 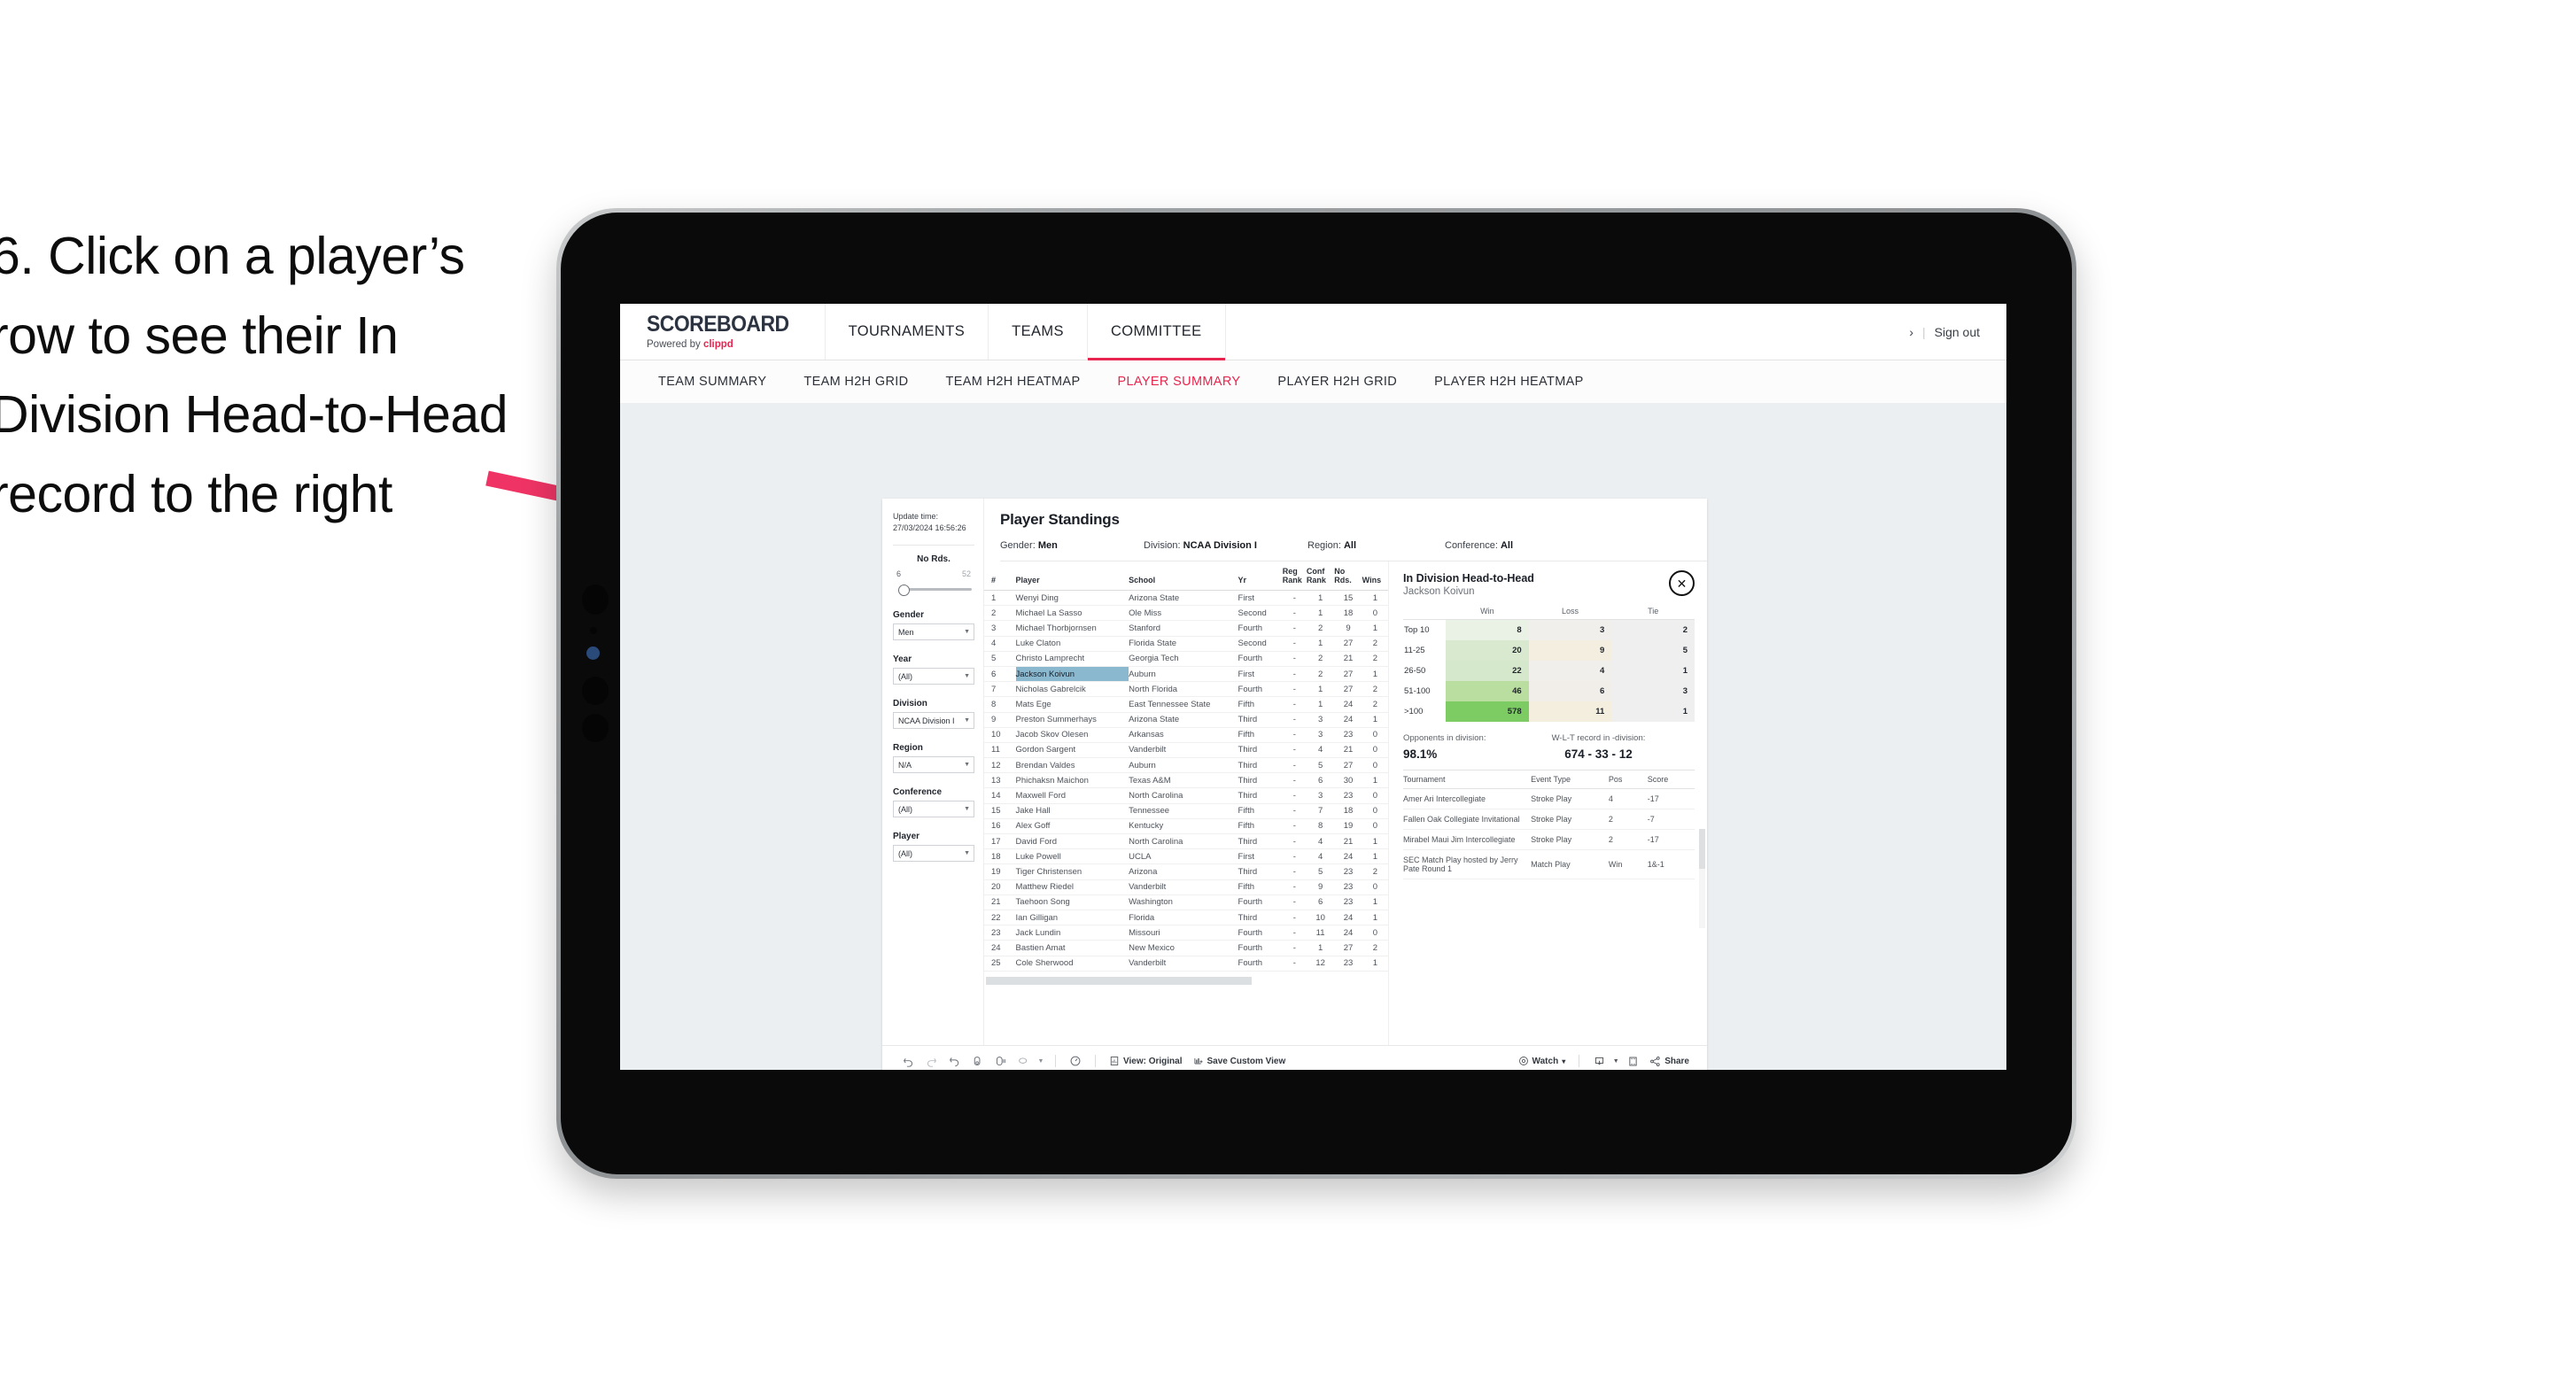 I want to click on table-row: 1 Wenyi Ding Arizona State First -1 15 1, so click(x=1186, y=599).